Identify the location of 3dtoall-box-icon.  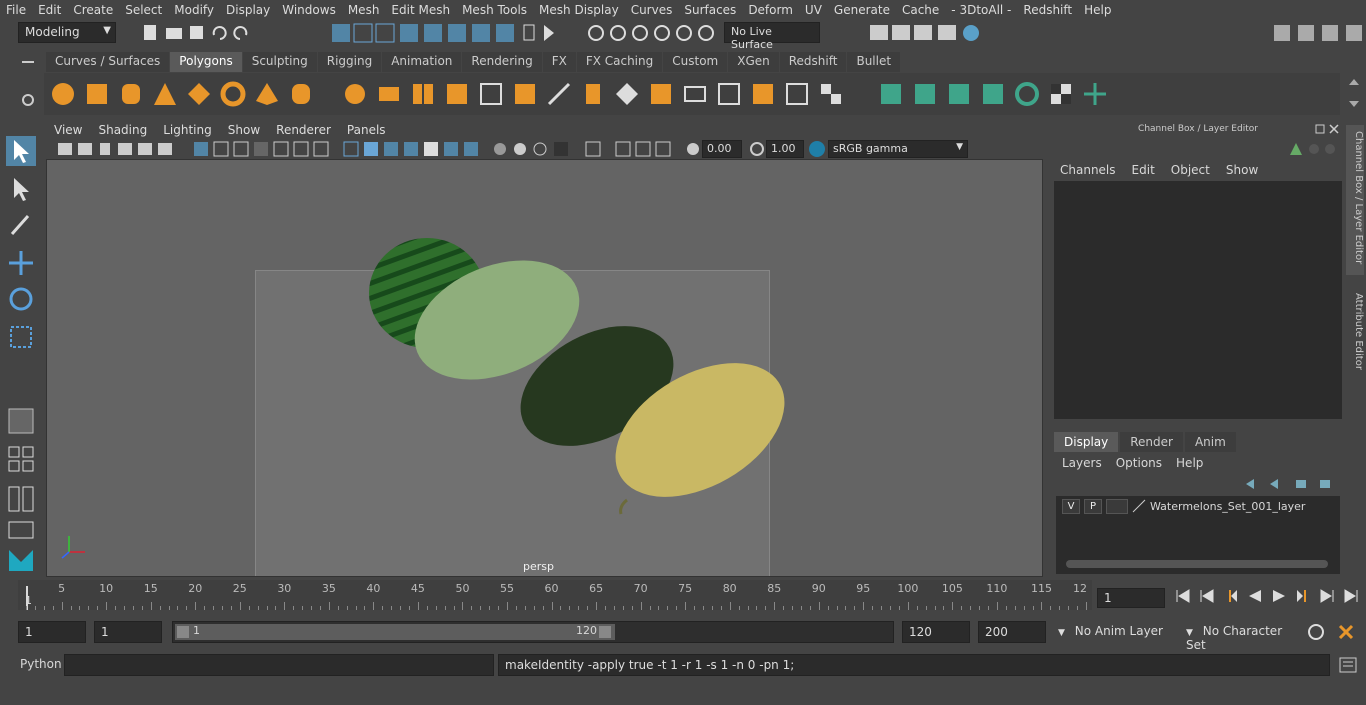
(993, 94).